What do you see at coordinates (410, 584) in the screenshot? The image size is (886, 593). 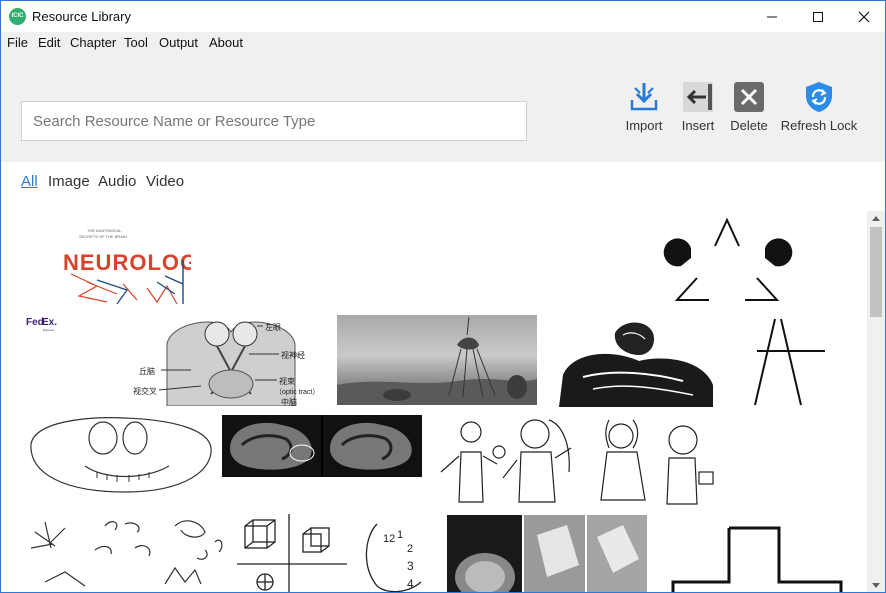 I see `clock-number-4: 4` at bounding box center [410, 584].